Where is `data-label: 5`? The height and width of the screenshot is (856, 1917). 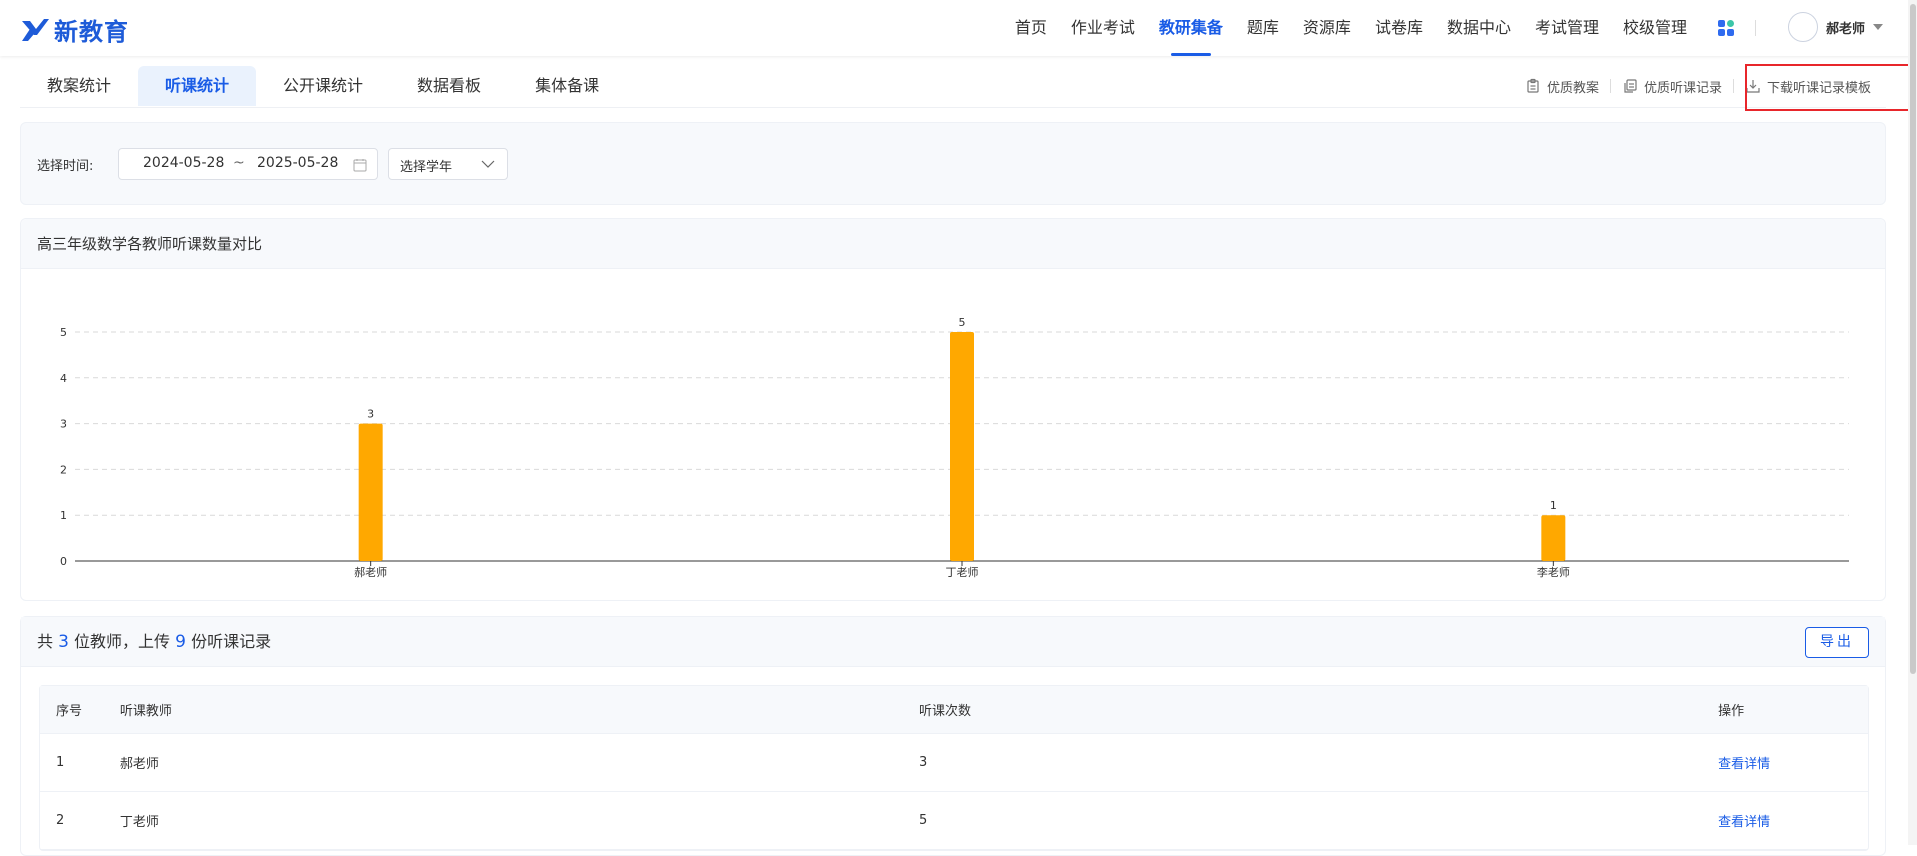
data-label: 5 is located at coordinates (962, 322).